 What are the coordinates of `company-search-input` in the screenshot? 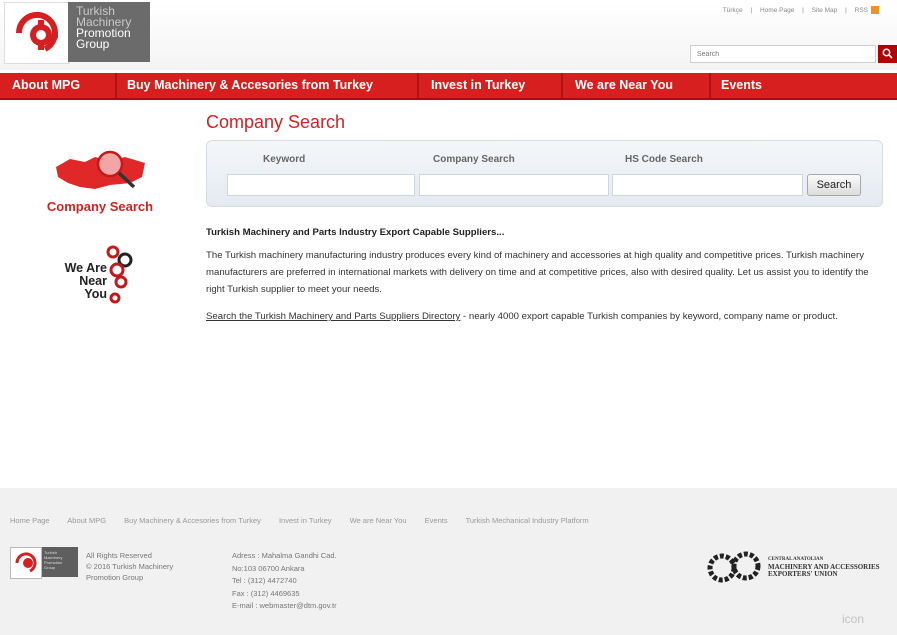 It's located at (514, 185).